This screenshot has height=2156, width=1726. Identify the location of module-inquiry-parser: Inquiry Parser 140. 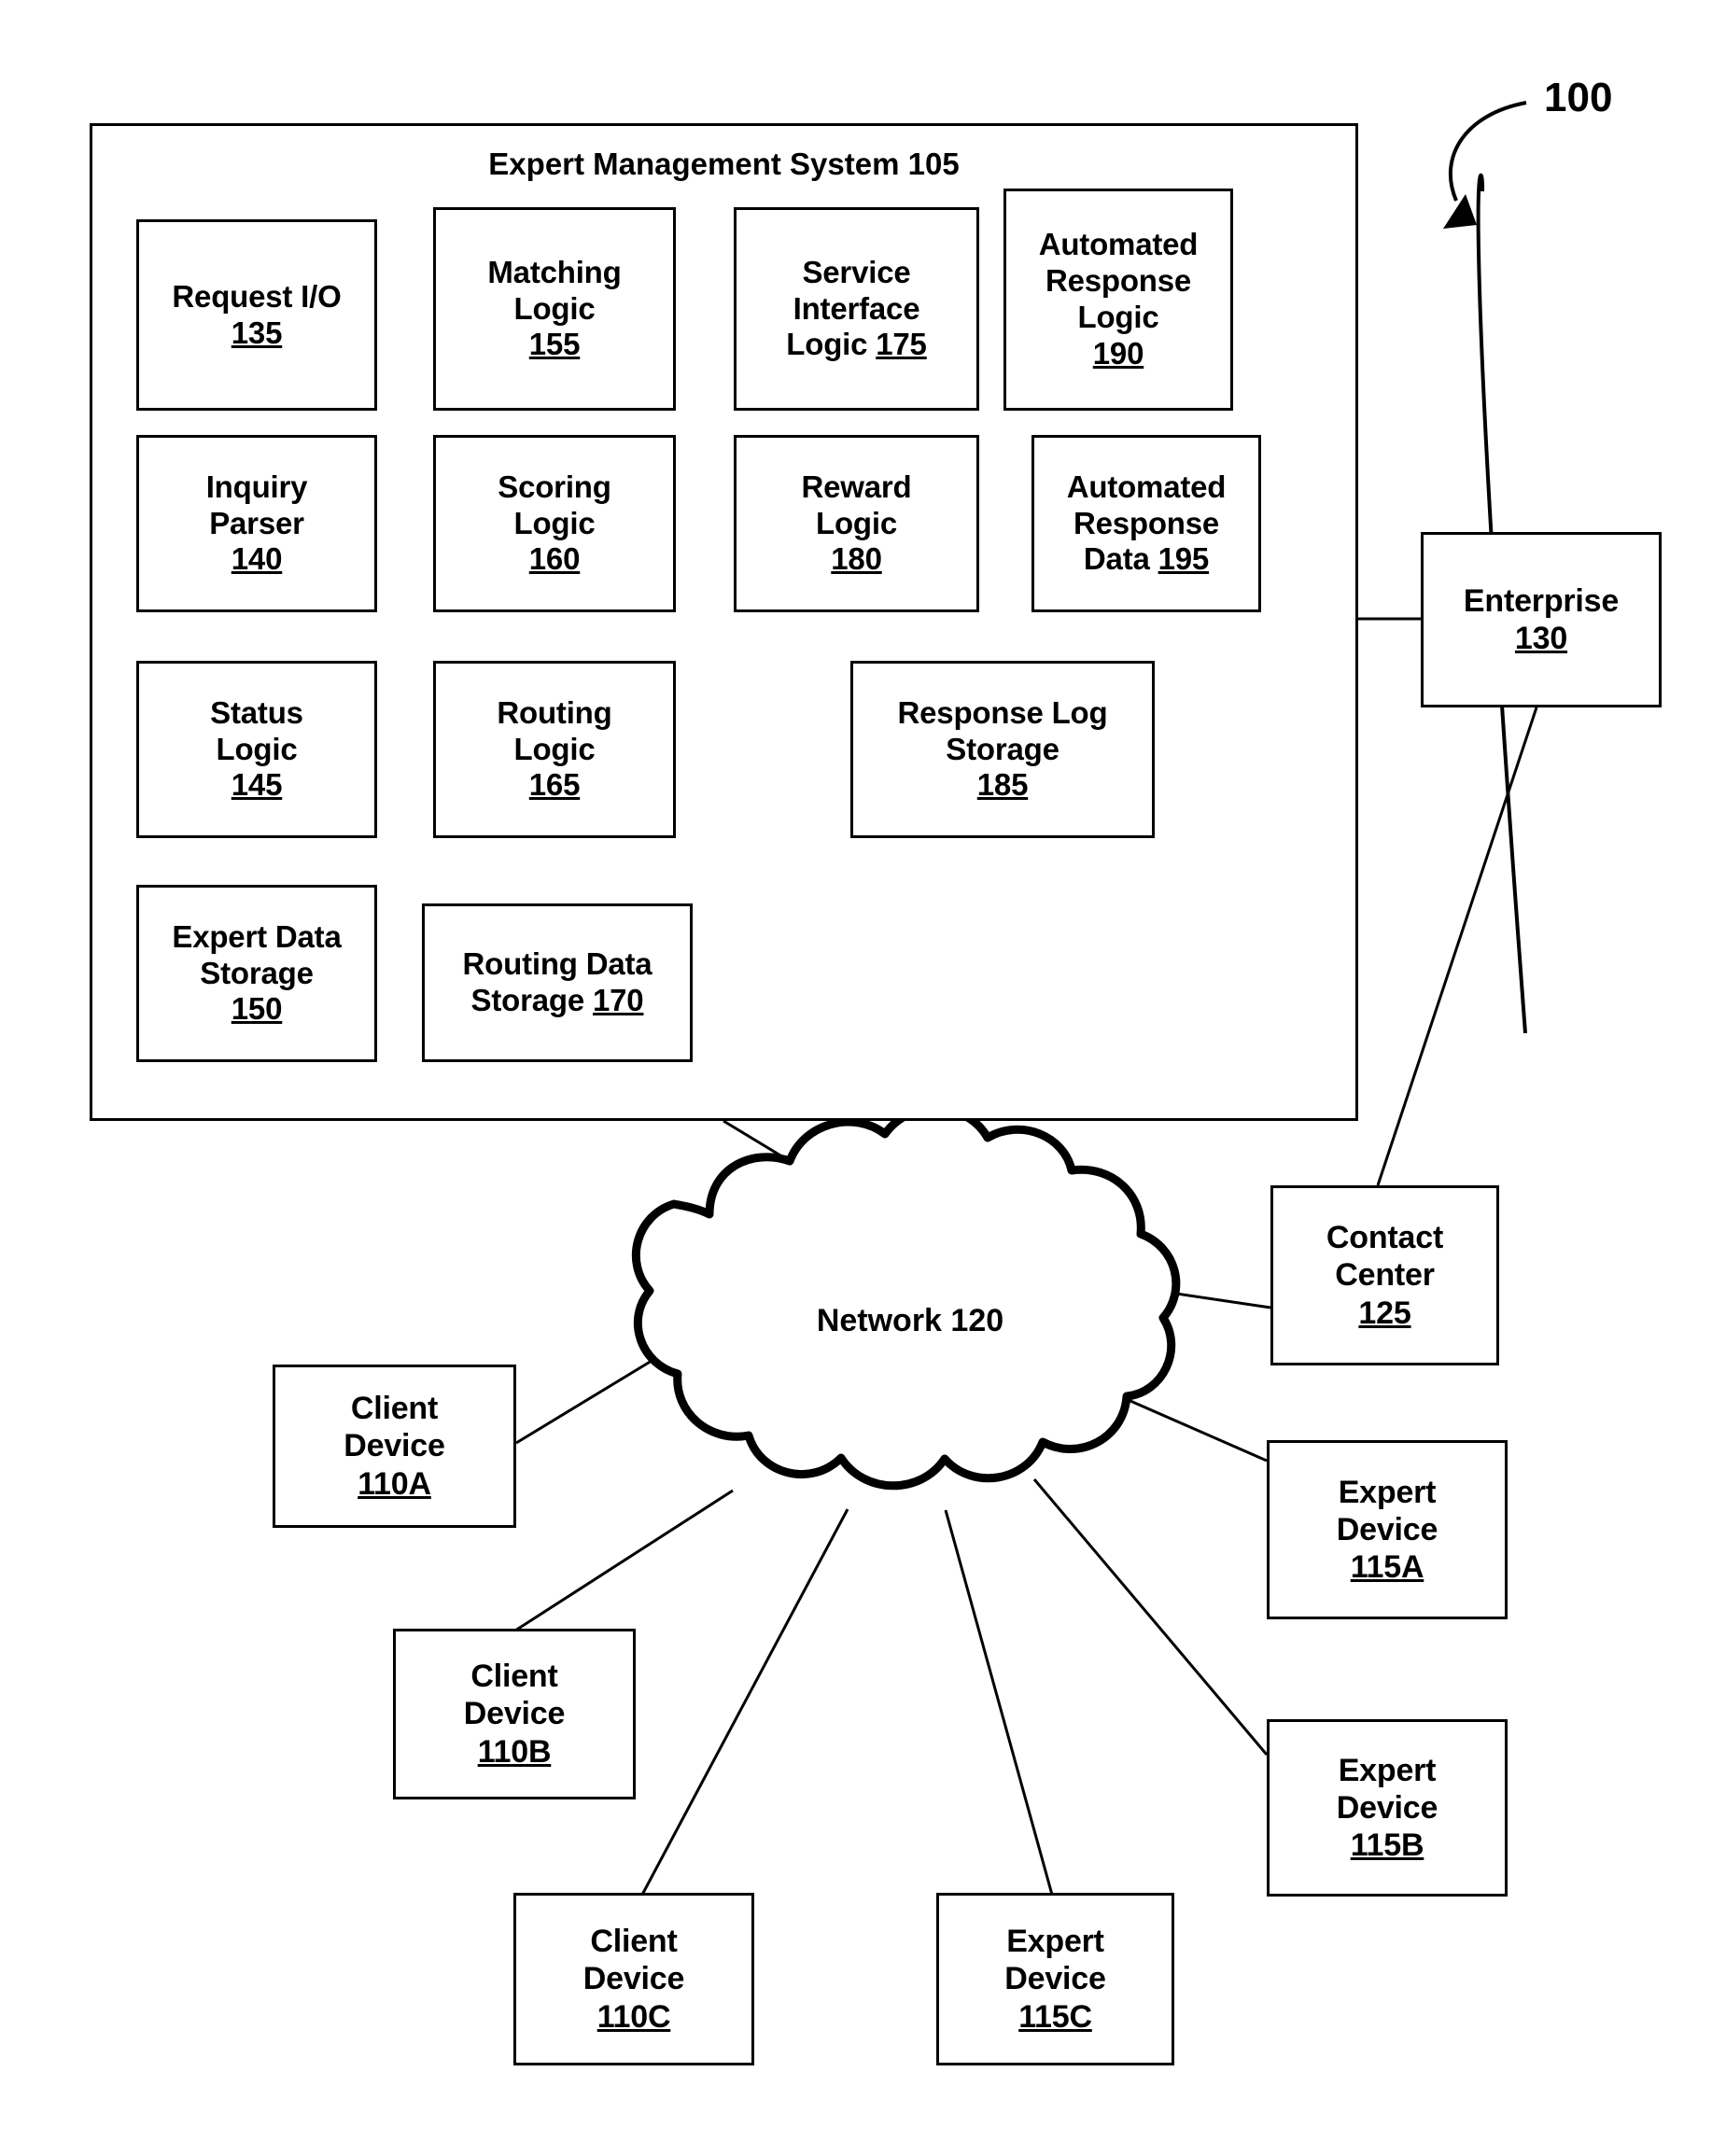
(257, 523).